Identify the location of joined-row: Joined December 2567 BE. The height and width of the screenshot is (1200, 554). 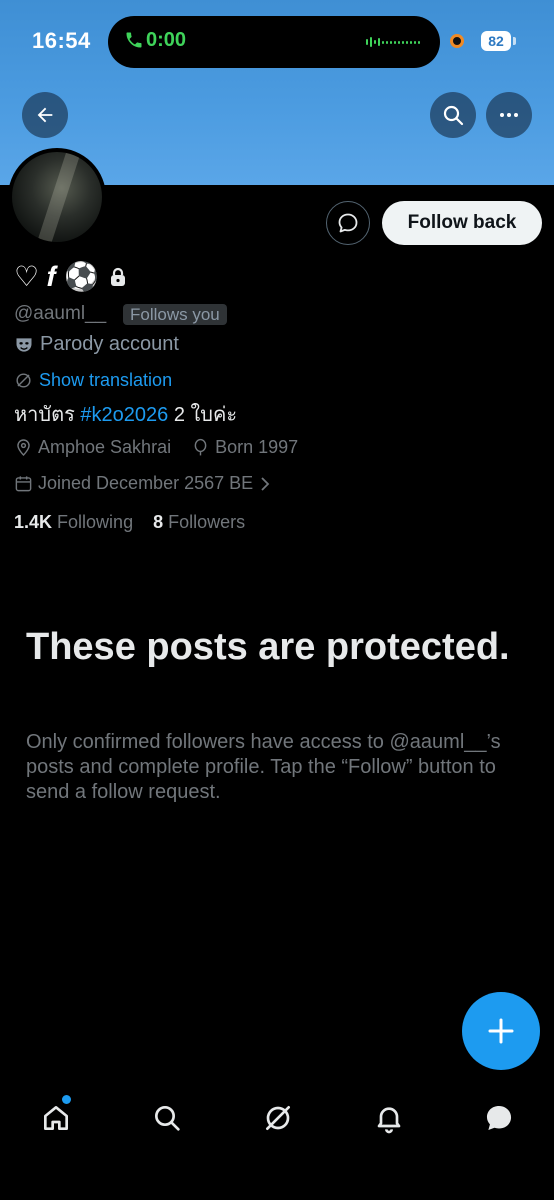
(143, 483).